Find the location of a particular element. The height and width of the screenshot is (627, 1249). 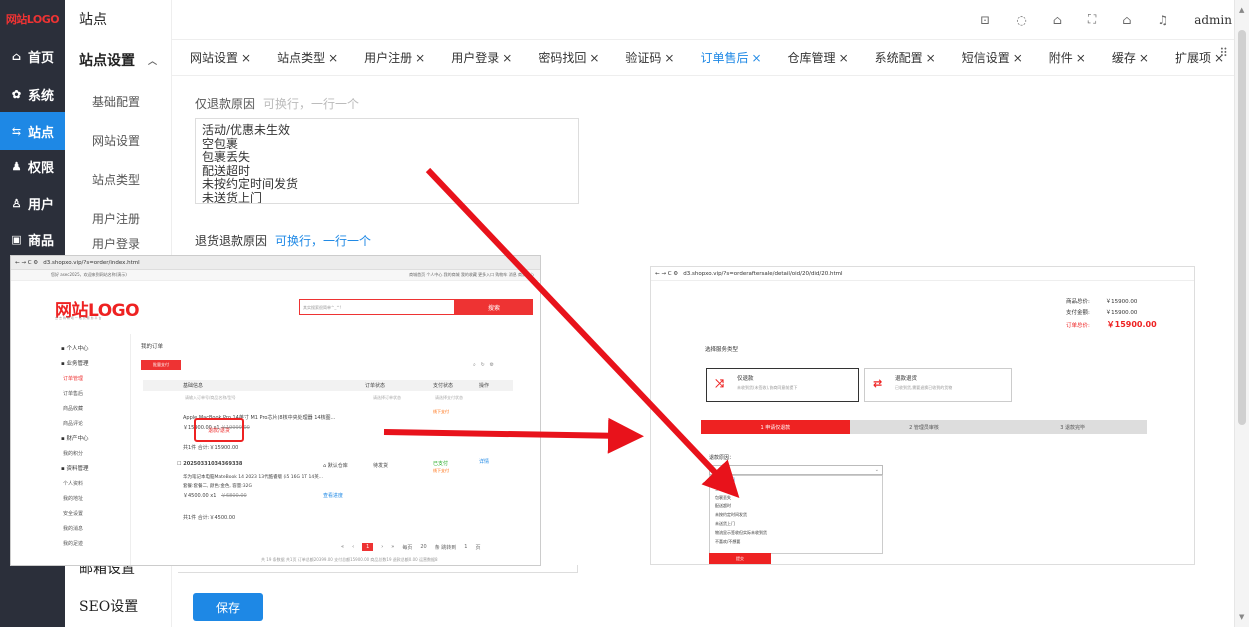

sub-nav-item-0: 基础配置 is located at coordinates (118, 101).